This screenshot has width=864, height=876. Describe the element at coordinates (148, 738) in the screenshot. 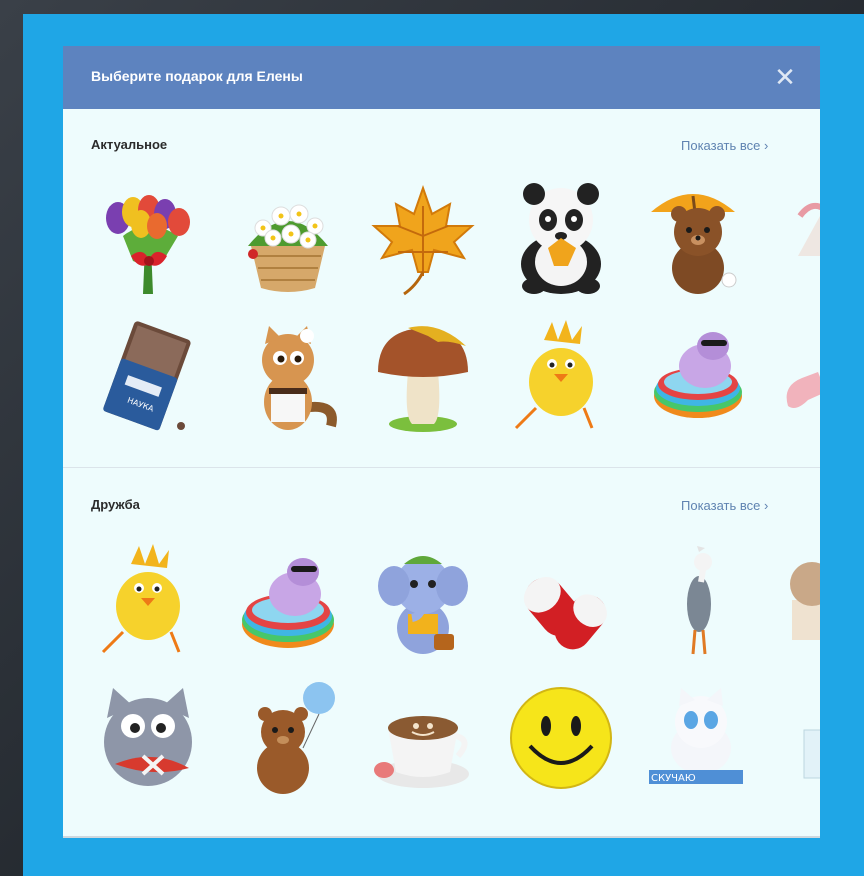

I see `gift-grey-cat-fish` at that location.